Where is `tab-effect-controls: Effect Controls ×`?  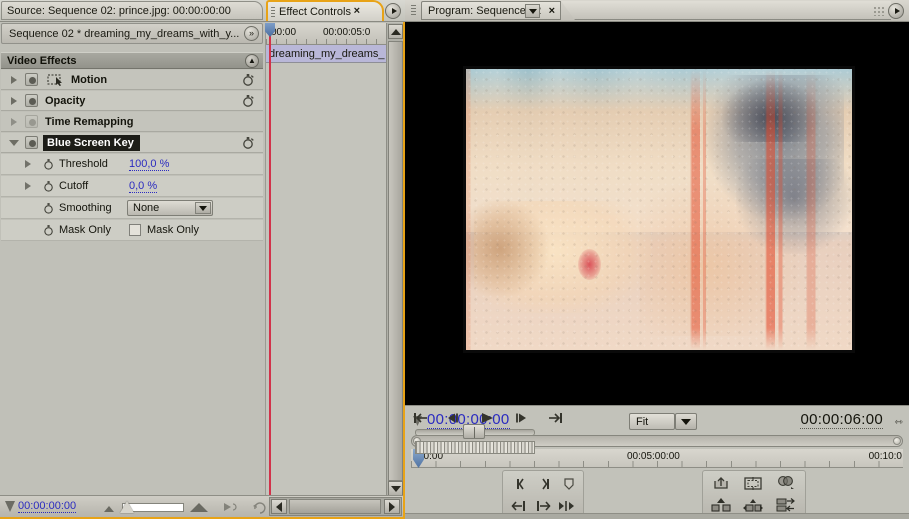 tab-effect-controls: Effect Controls × is located at coordinates (325, 10).